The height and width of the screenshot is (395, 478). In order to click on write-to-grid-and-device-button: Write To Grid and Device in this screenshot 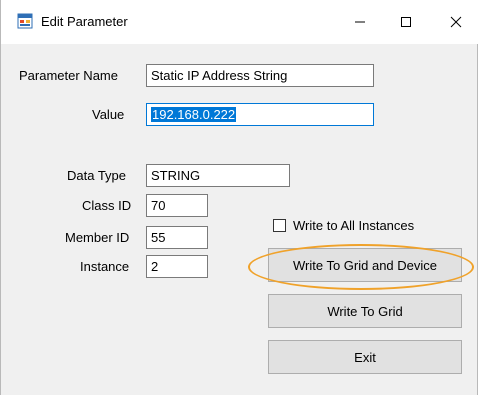, I will do `click(365, 265)`.